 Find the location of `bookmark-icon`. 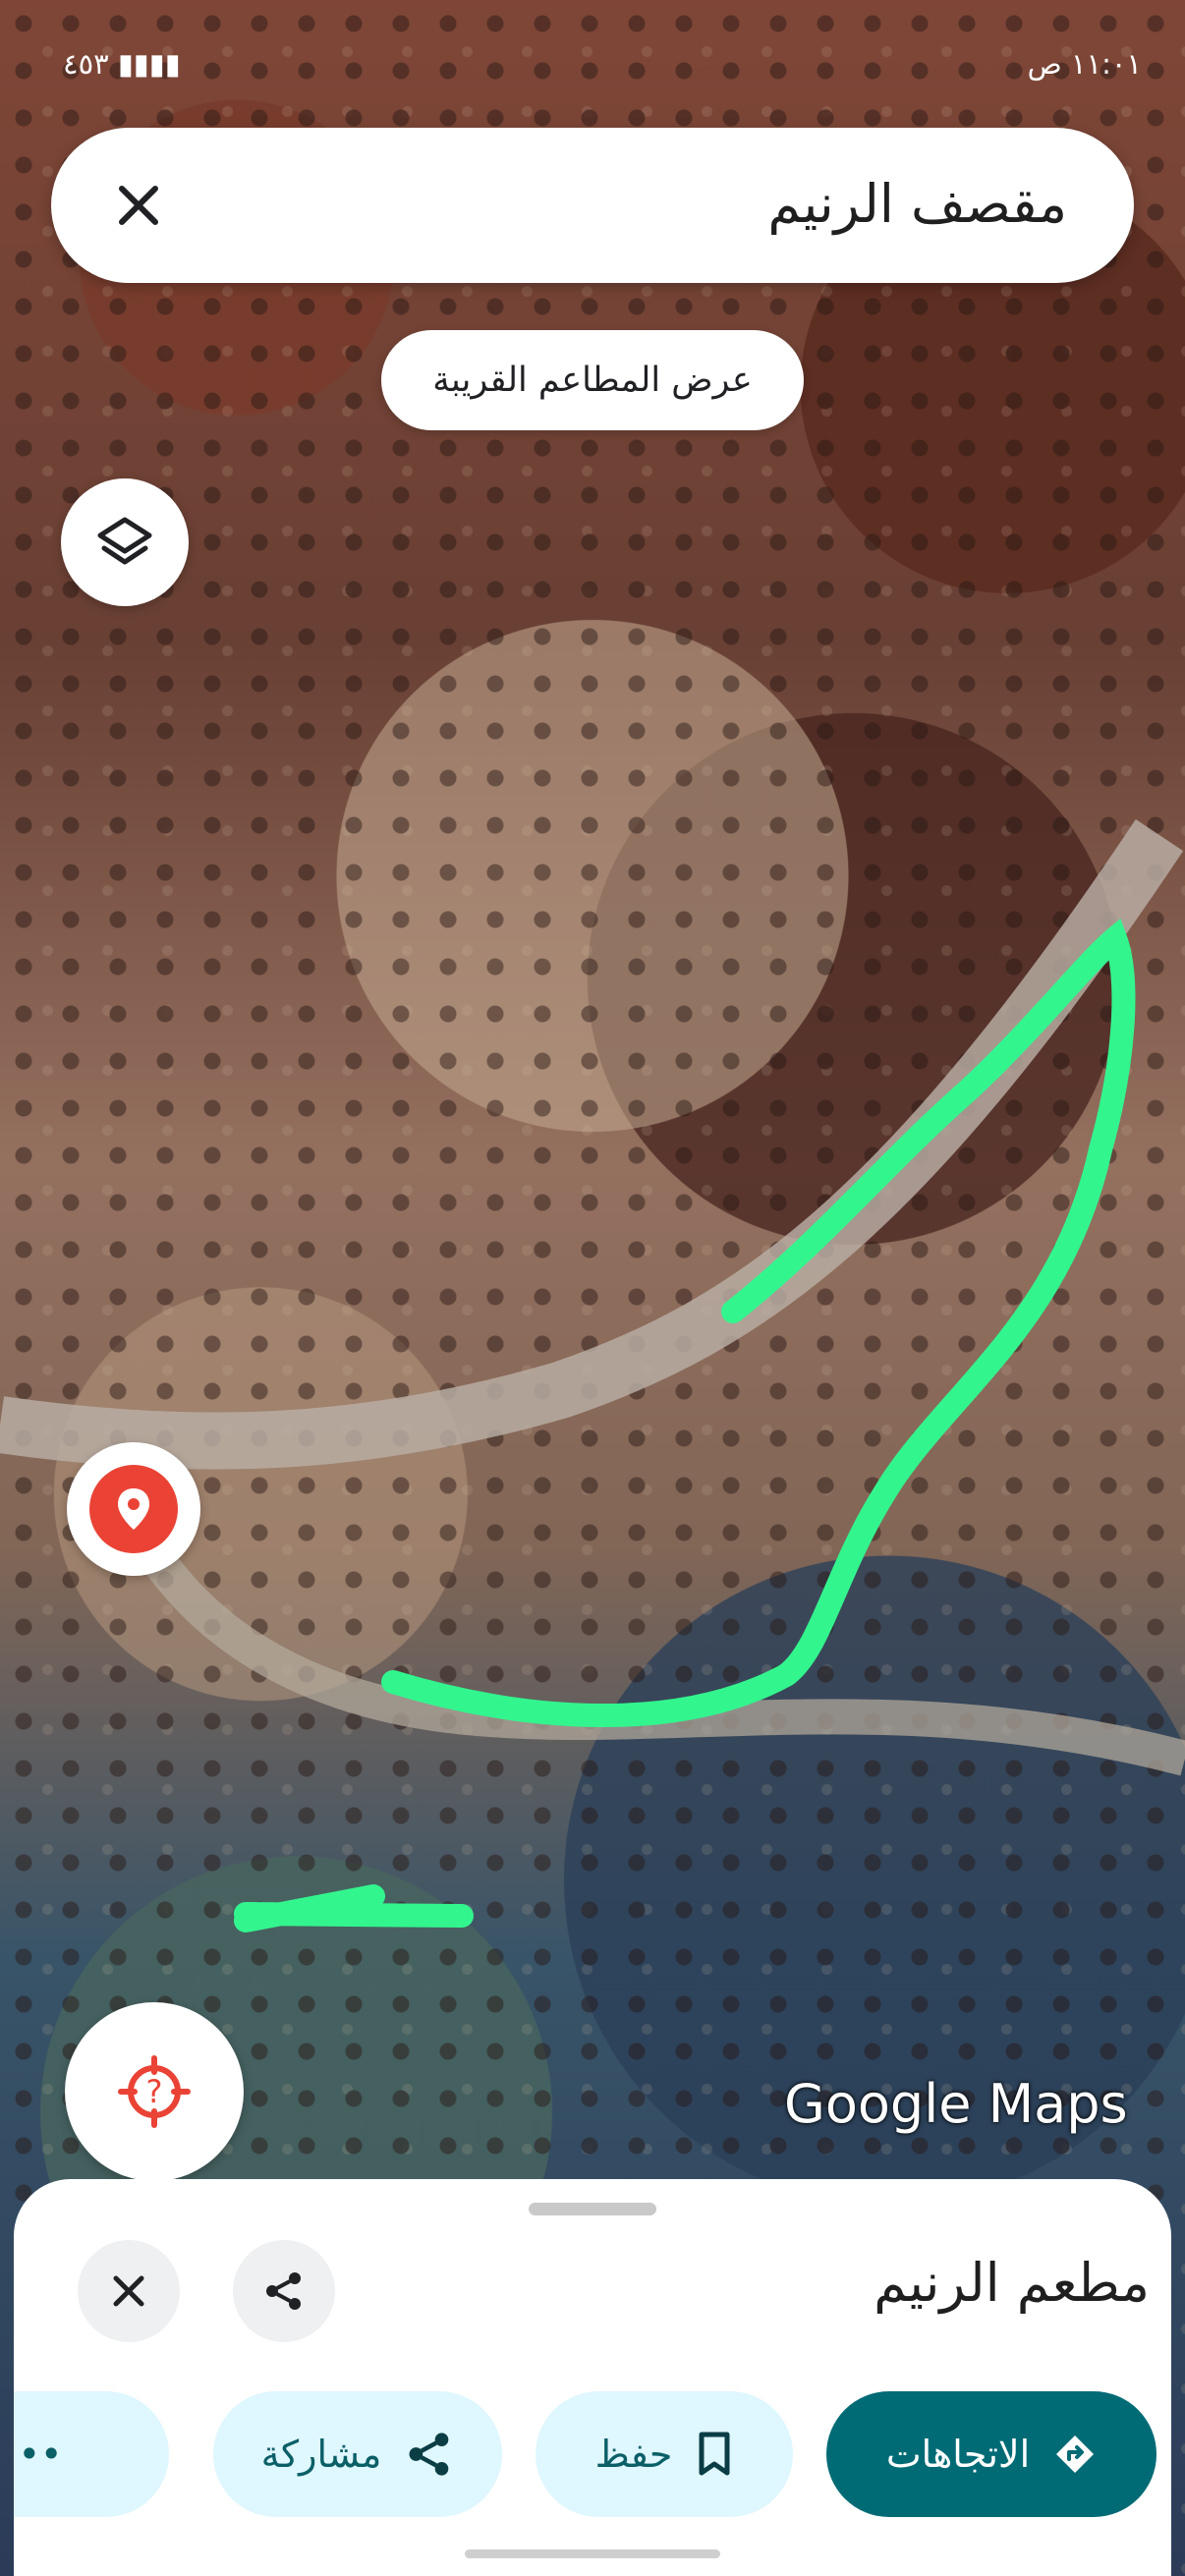

bookmark-icon is located at coordinates (715, 2454).